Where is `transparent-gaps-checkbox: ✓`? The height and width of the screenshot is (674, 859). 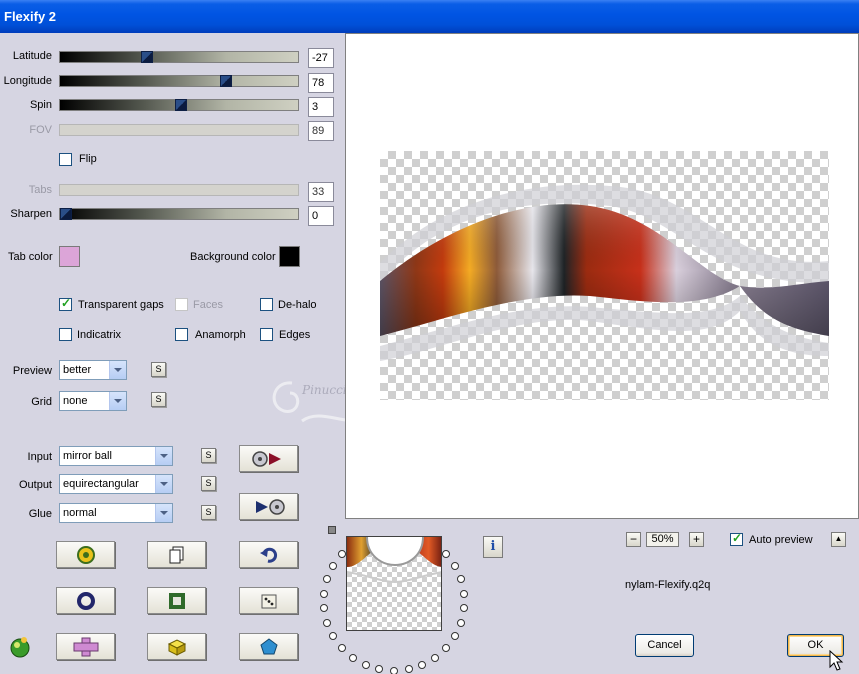
transparent-gaps-checkbox: ✓ is located at coordinates (65, 303).